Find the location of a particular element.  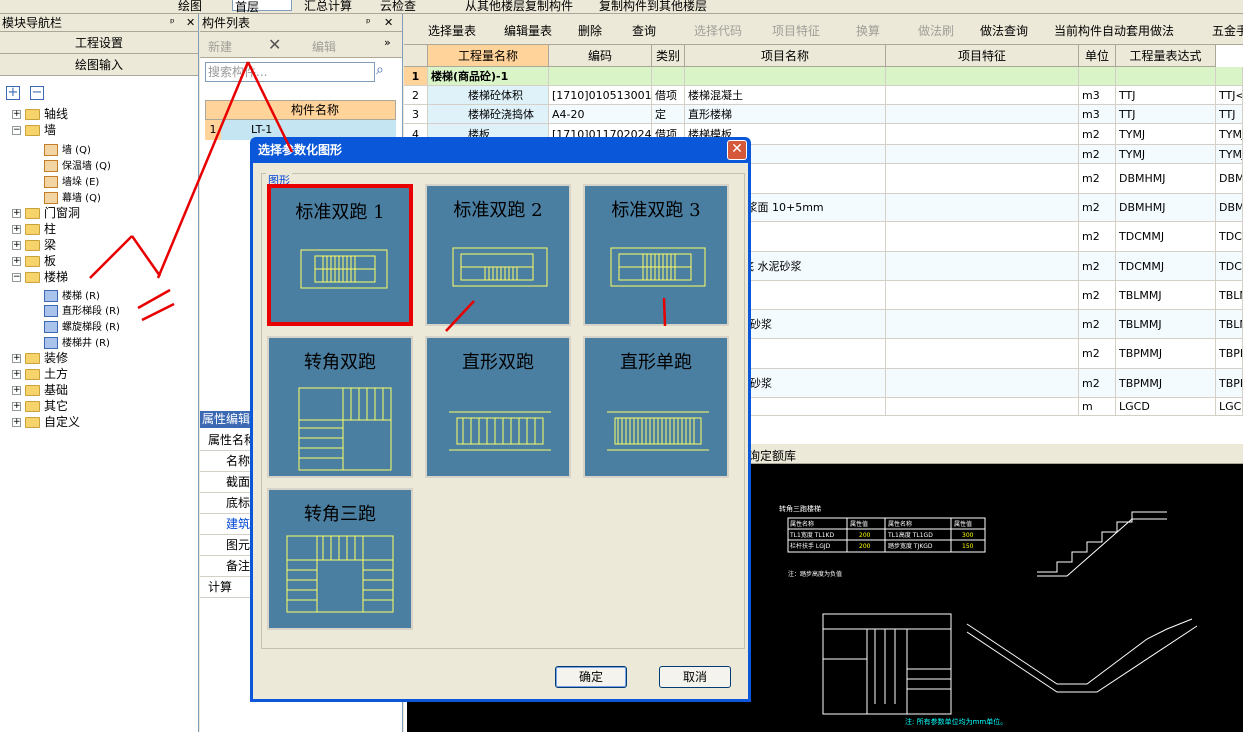

grid-cell: 3 is located at coordinates (416, 114).